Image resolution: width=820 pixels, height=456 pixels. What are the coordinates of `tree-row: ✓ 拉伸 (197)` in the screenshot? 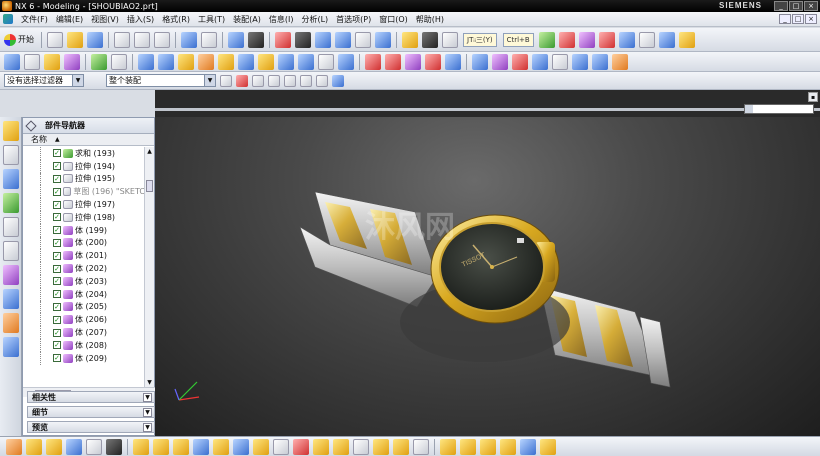 It's located at (84, 204).